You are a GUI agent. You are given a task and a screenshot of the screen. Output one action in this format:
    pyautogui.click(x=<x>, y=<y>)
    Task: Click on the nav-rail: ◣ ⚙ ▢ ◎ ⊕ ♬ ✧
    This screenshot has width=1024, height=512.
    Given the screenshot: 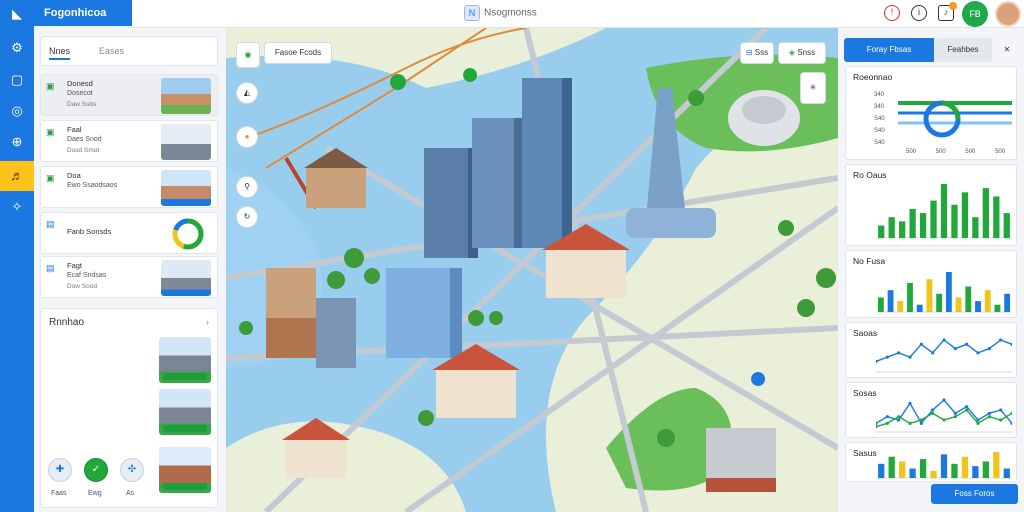 What is the action you would take?
    pyautogui.click(x=17, y=256)
    